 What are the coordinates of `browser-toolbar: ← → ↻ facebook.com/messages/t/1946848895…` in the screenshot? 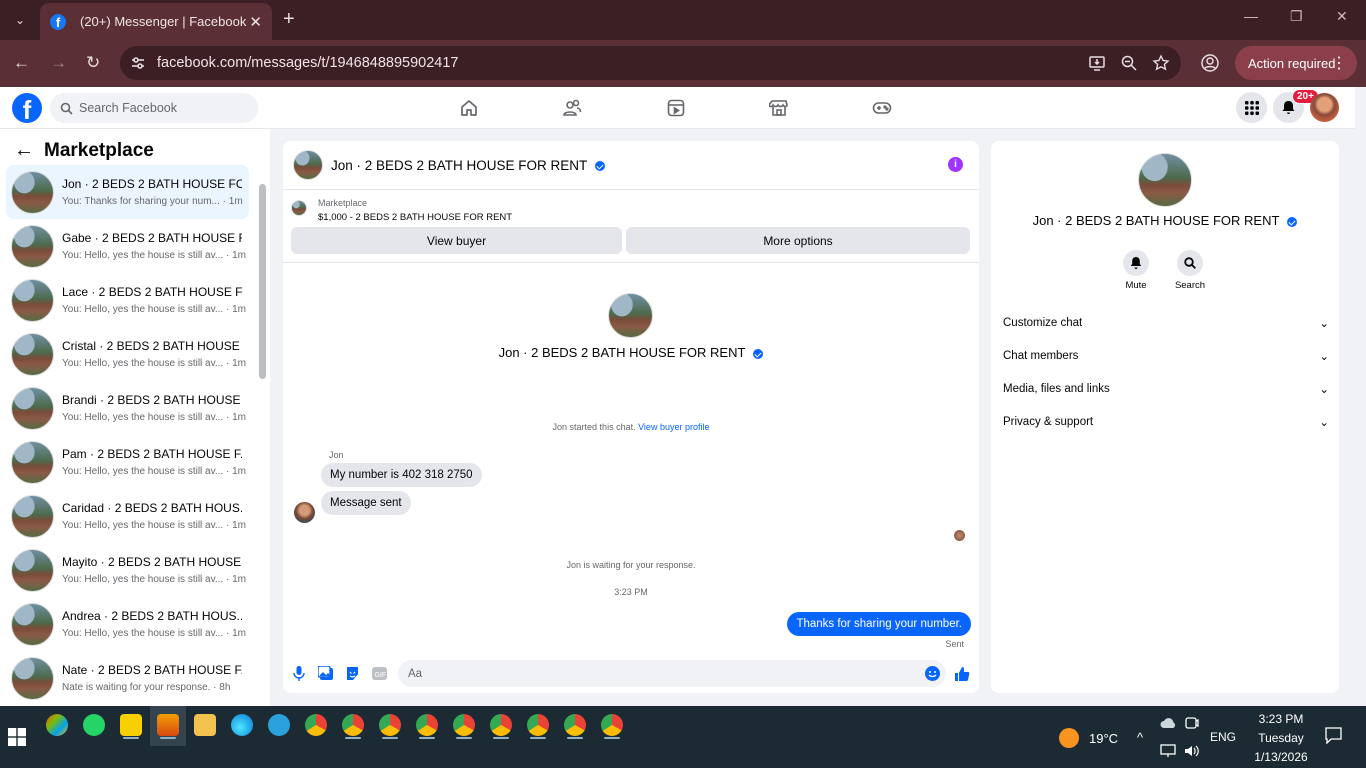 It's located at (683, 63).